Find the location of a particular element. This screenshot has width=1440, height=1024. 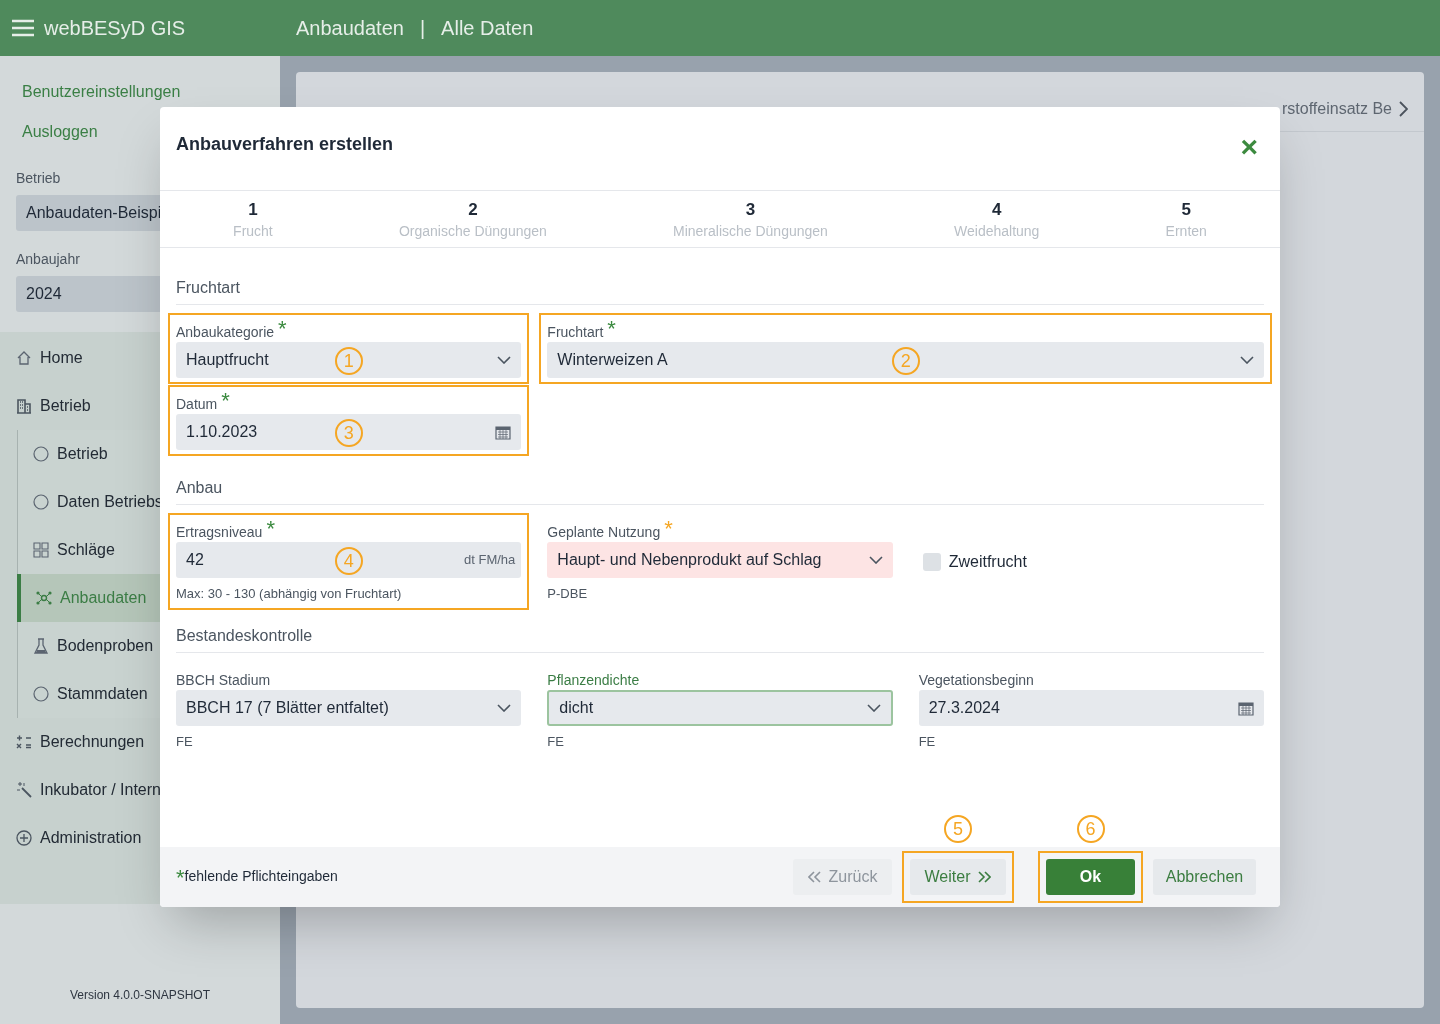

next-button: Weiter is located at coordinates (958, 877).